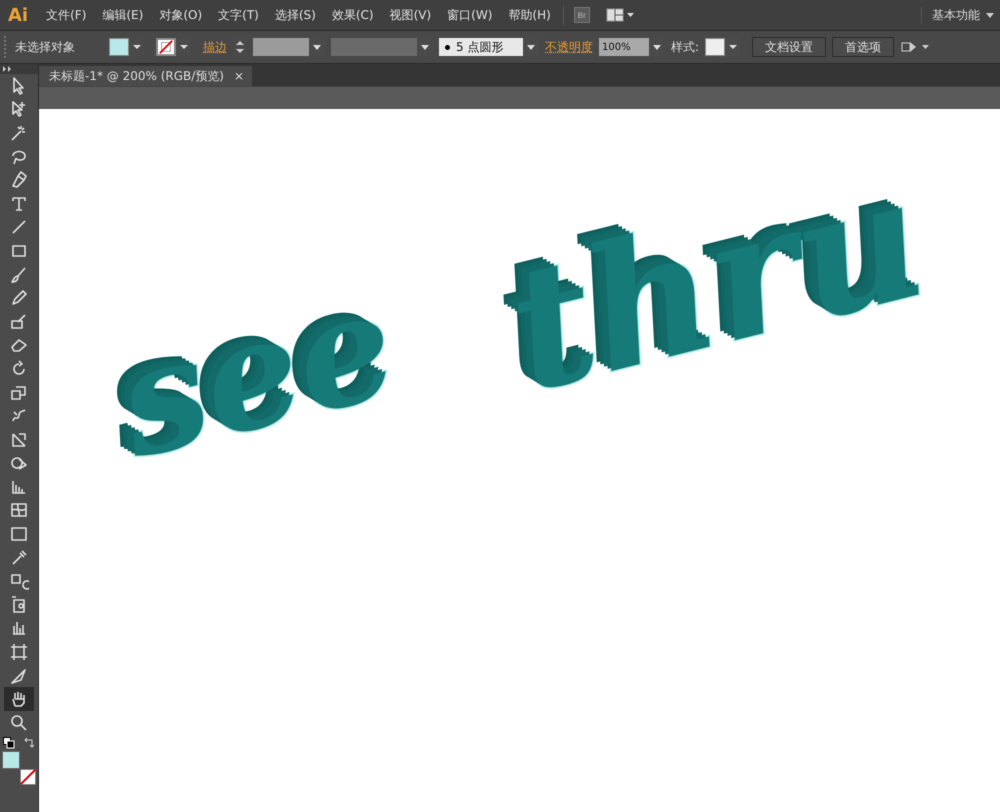 This screenshot has height=812, width=1000. What do you see at coordinates (123, 15) in the screenshot?
I see `menu-item: 编辑(E)` at bounding box center [123, 15].